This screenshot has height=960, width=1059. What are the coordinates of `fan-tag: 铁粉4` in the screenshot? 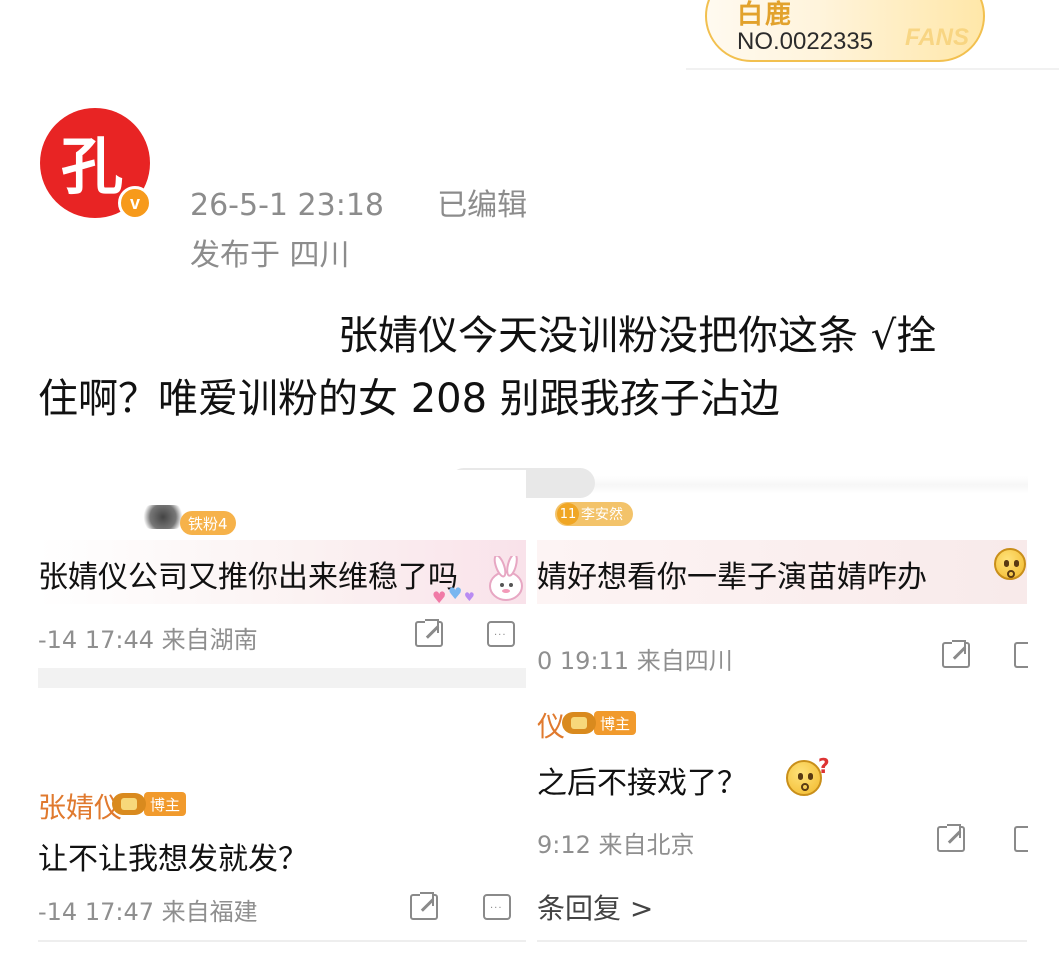 It's located at (208, 523).